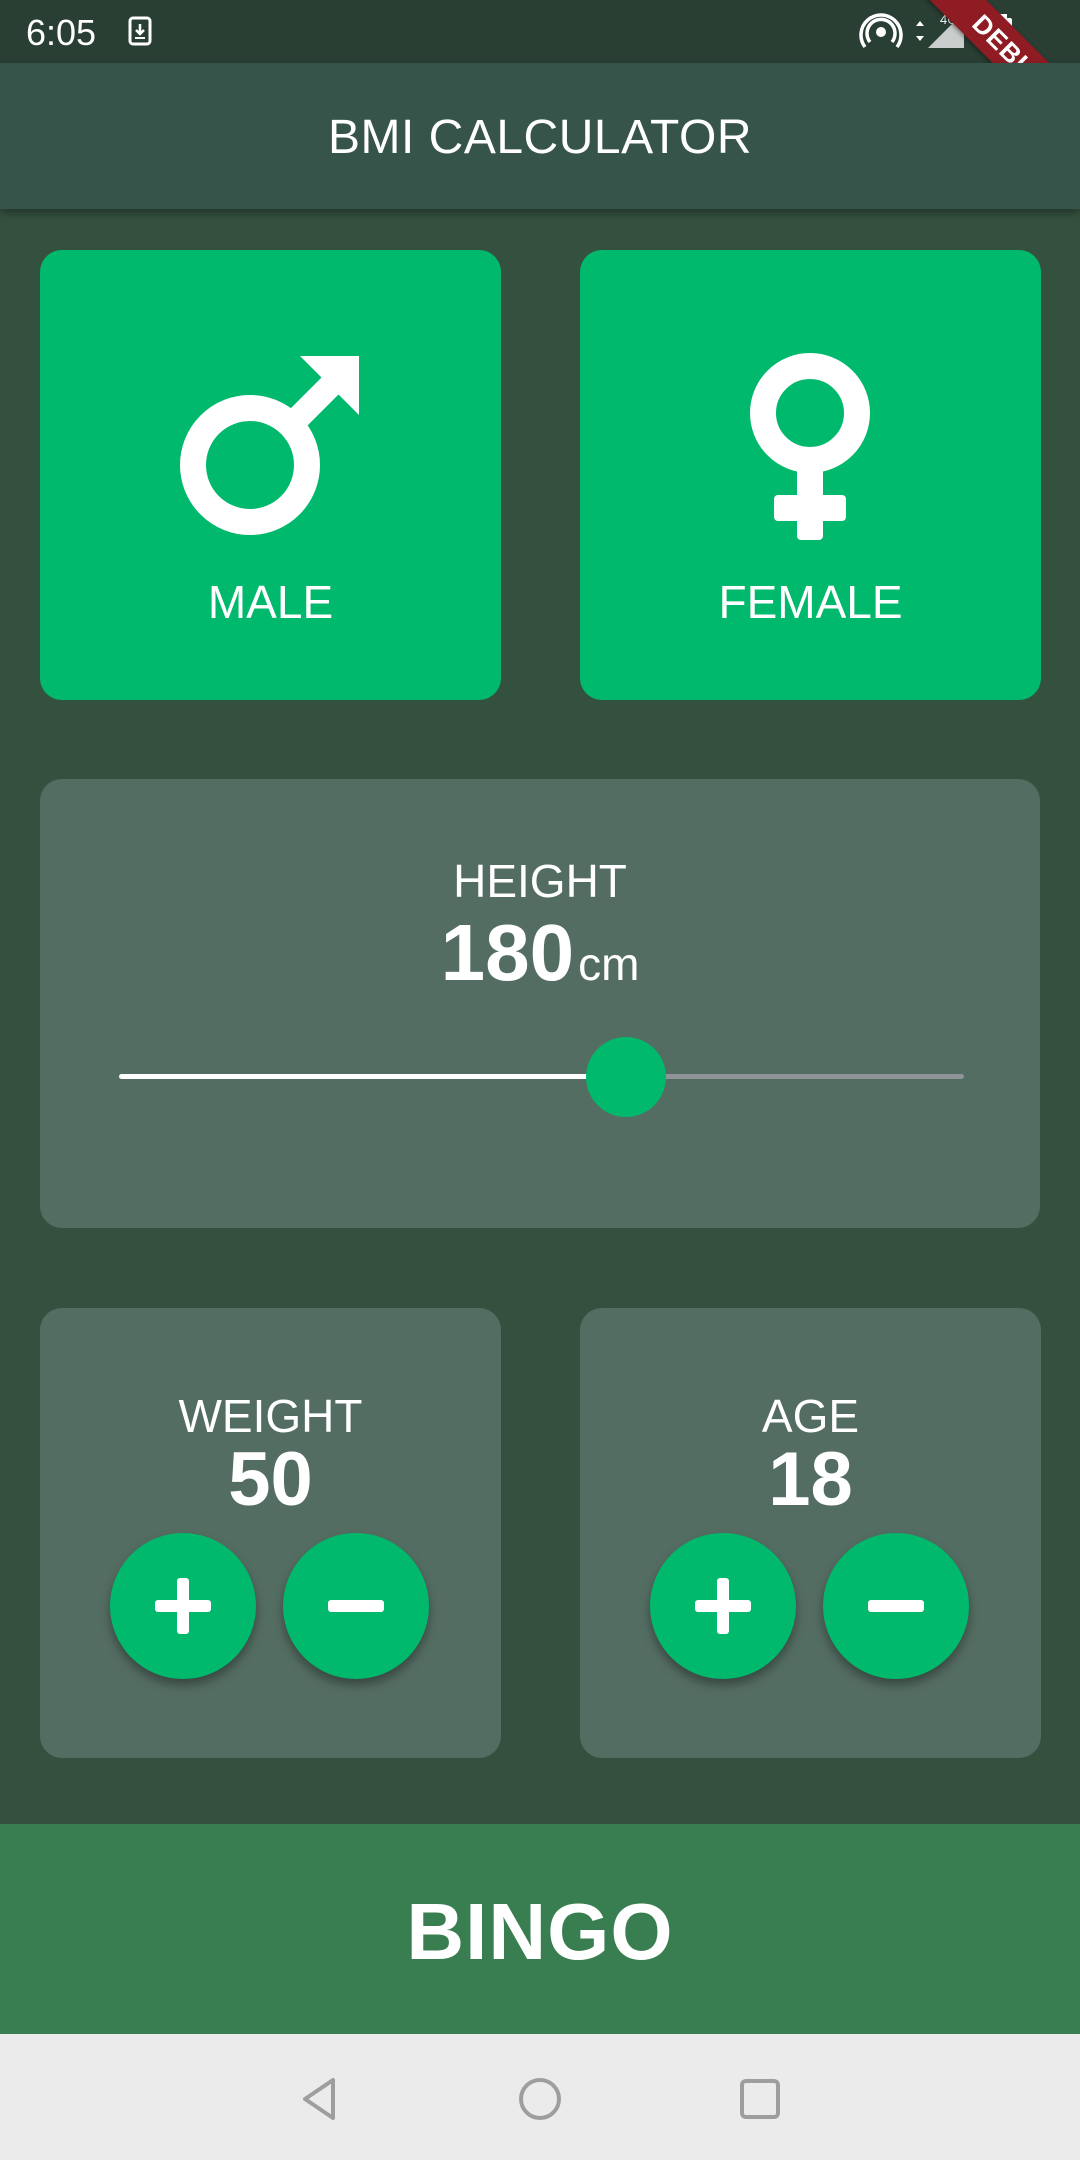  I want to click on download-icon, so click(140, 31).